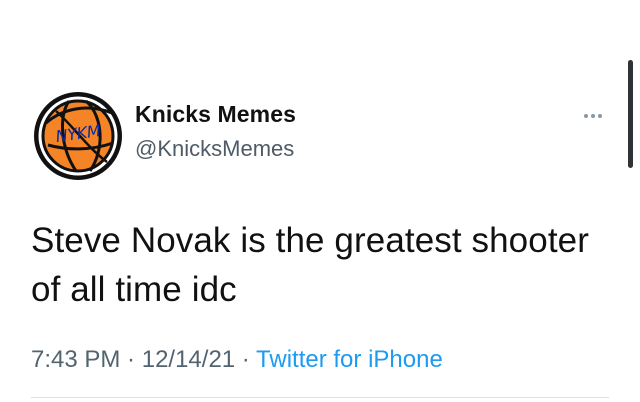 This screenshot has width=640, height=402. What do you see at coordinates (630, 114) in the screenshot?
I see `scrollbar-thumb` at bounding box center [630, 114].